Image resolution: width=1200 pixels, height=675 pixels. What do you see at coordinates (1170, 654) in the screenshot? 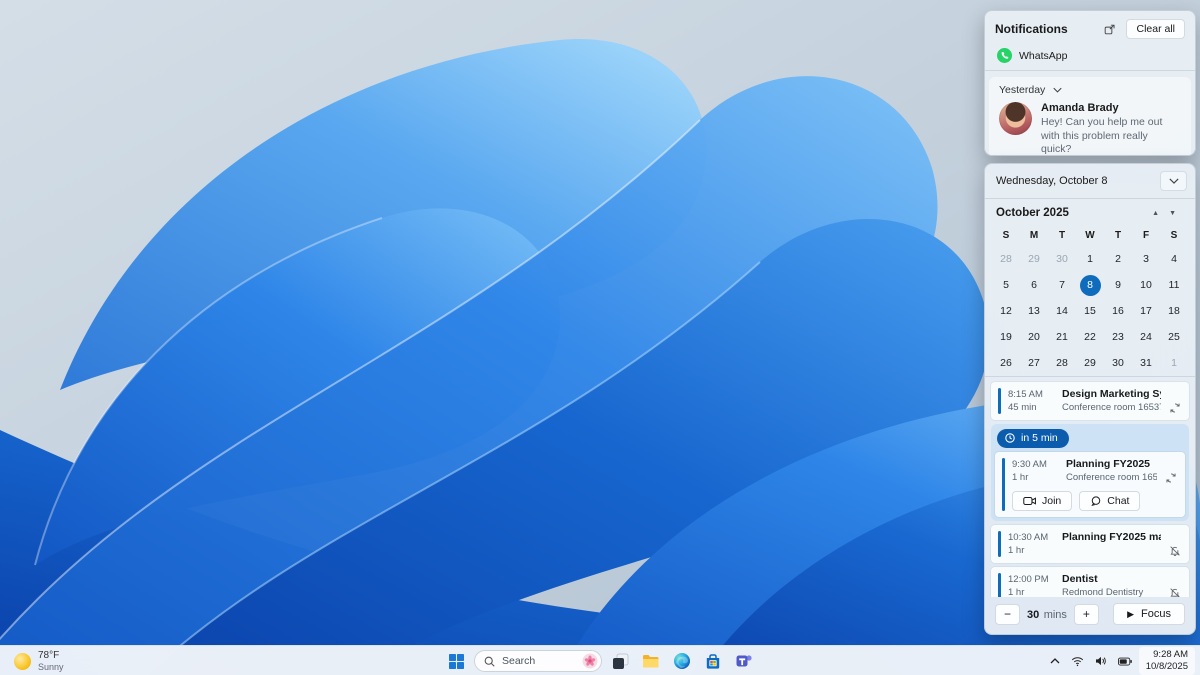
I see `tray-time: 9:28 AM` at bounding box center [1170, 654].